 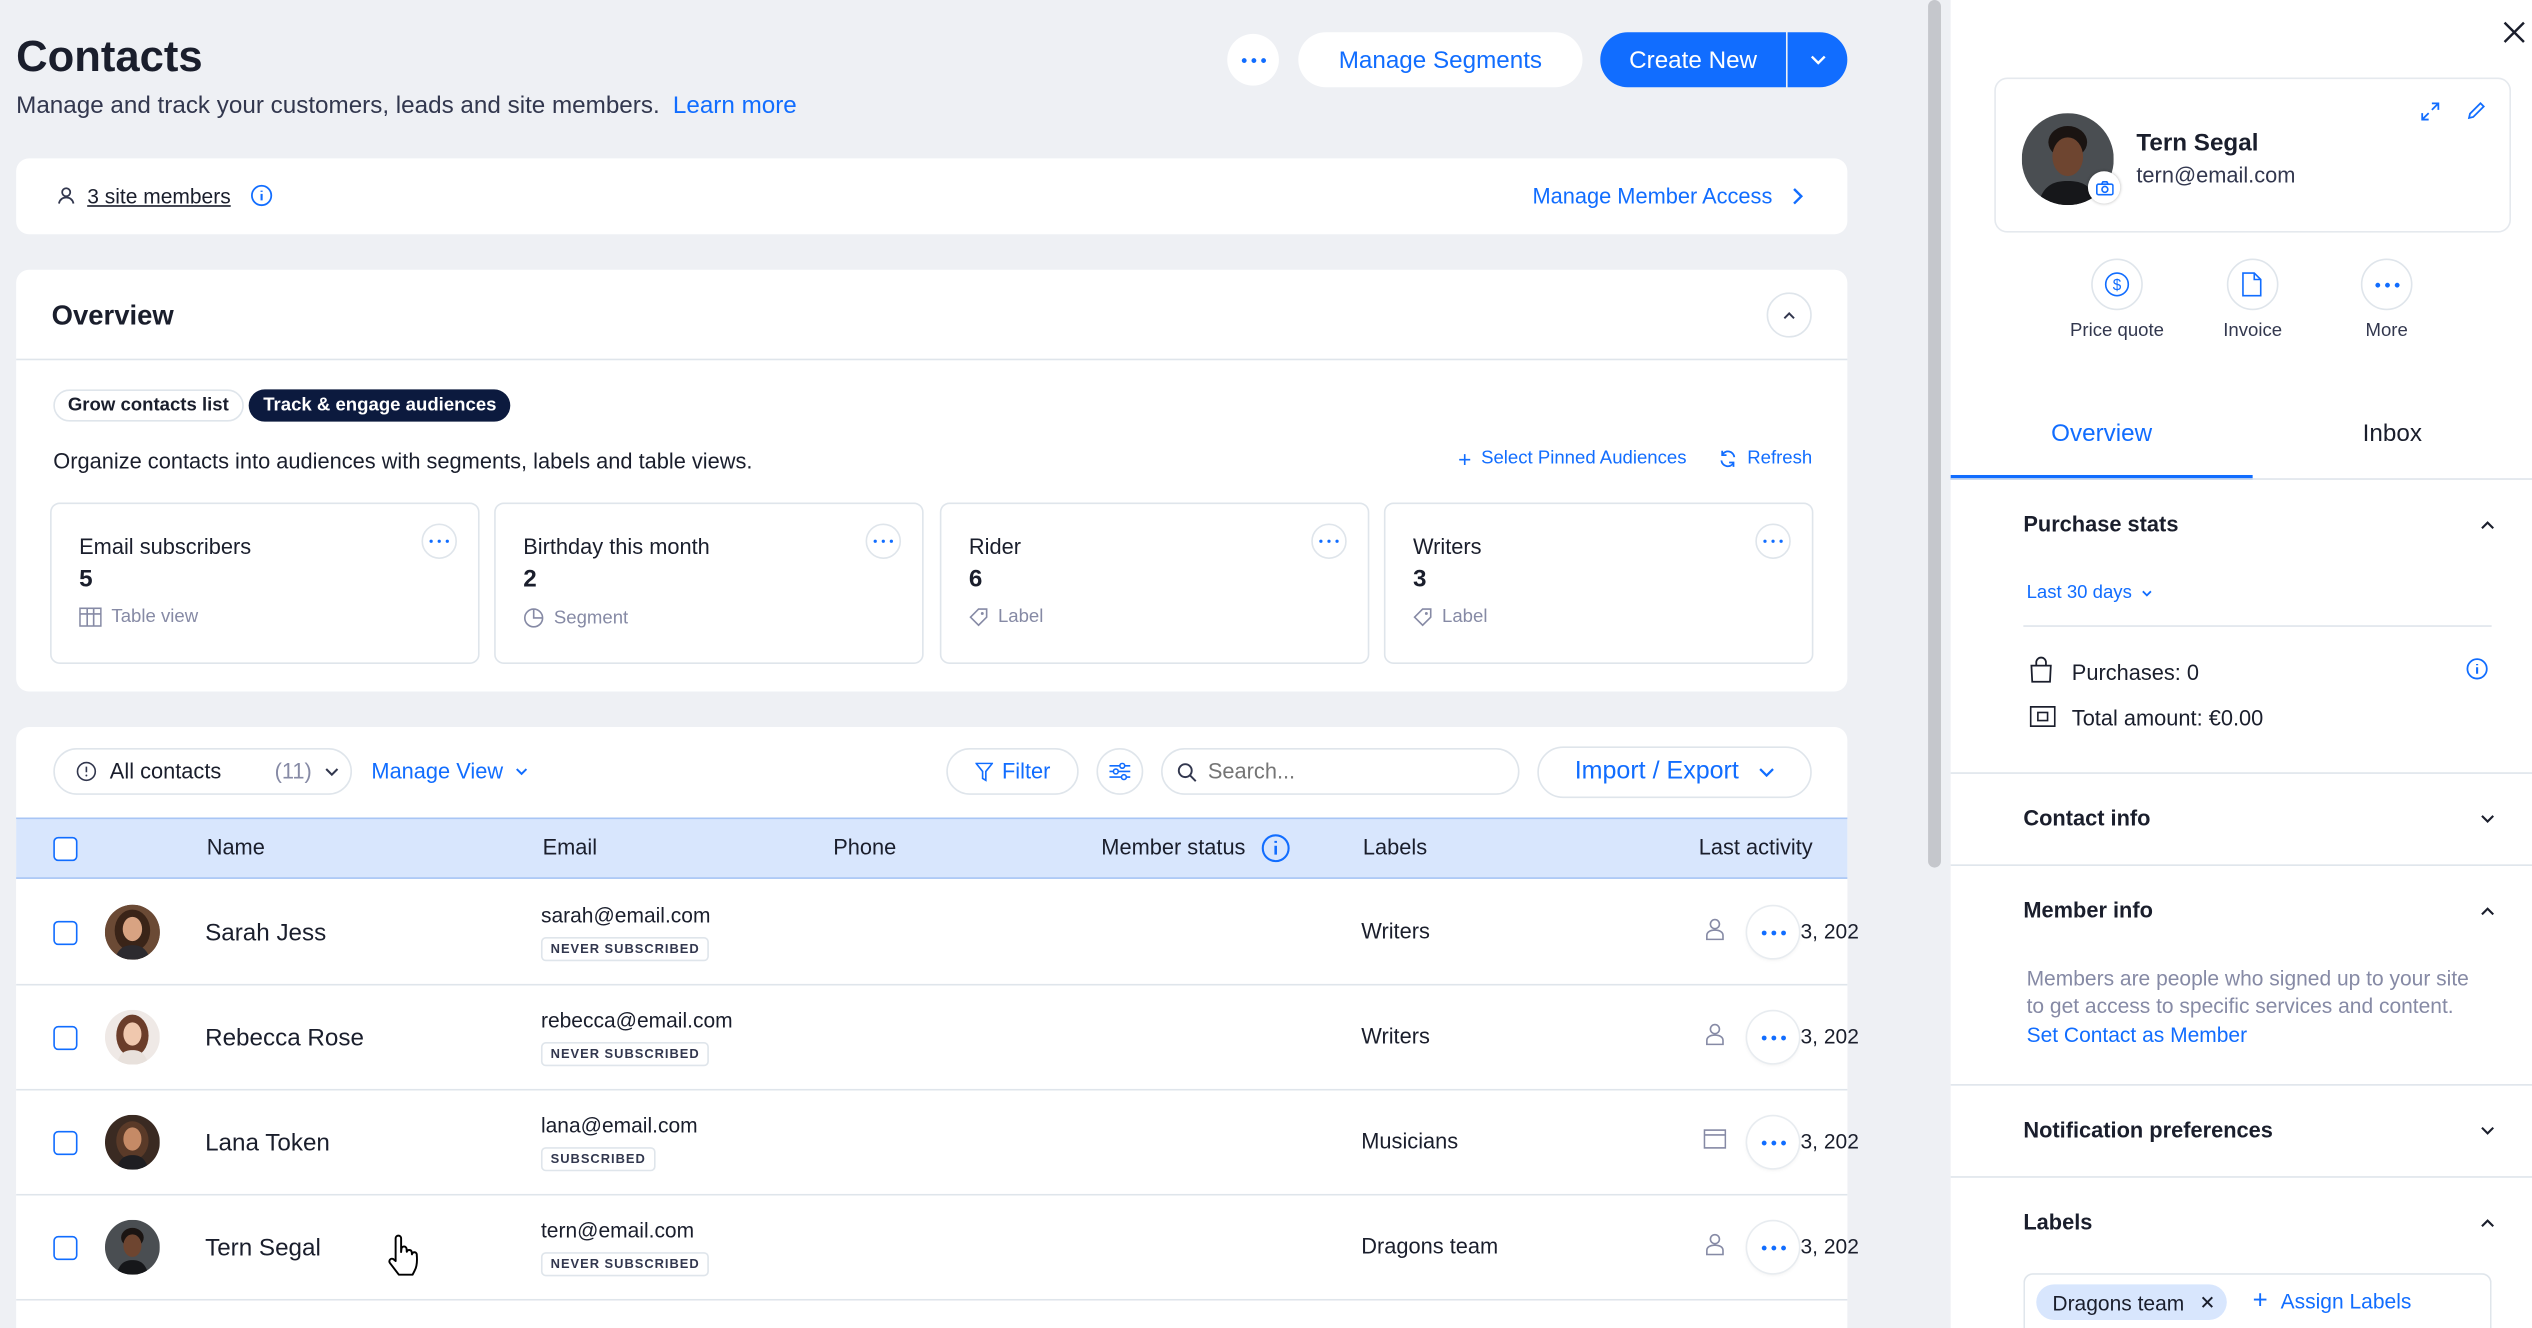 What do you see at coordinates (2386, 299) in the screenshot?
I see `more-button: More` at bounding box center [2386, 299].